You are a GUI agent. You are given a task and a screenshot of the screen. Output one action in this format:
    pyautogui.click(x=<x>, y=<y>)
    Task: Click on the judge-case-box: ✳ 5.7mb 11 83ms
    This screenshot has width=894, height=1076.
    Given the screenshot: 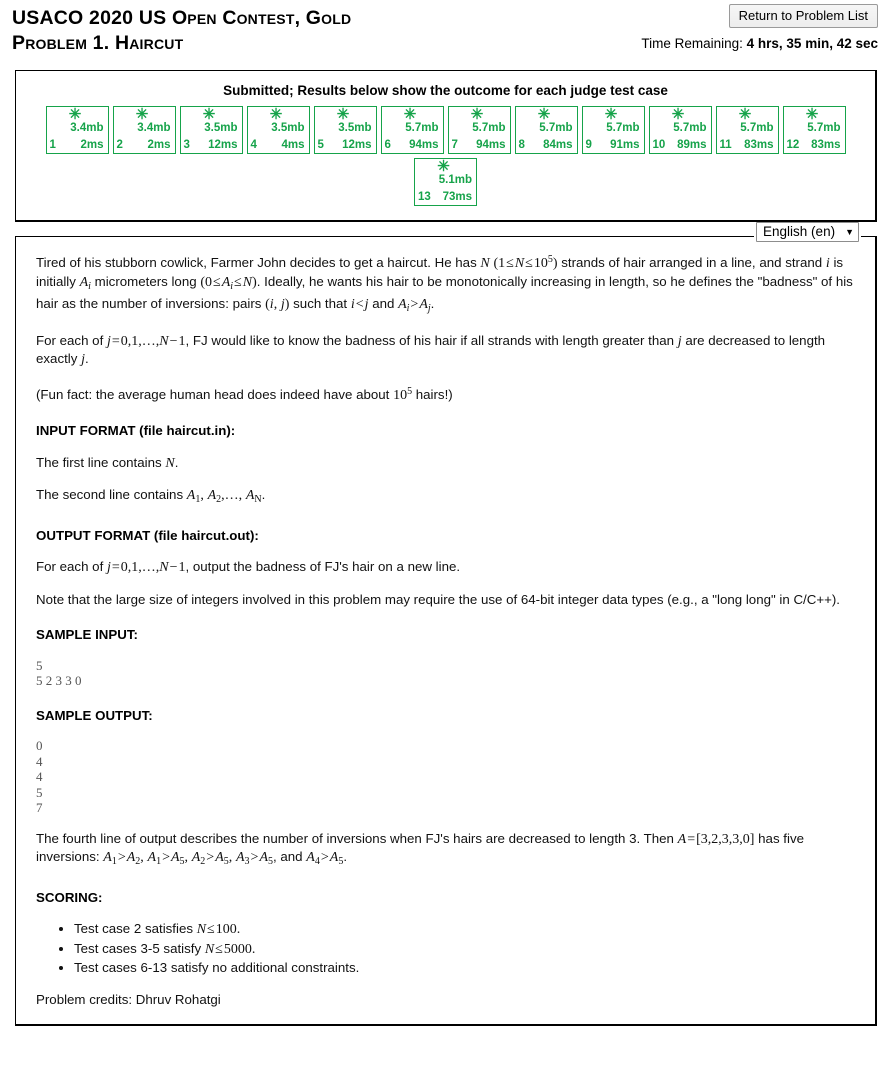 What is the action you would take?
    pyautogui.click(x=747, y=130)
    